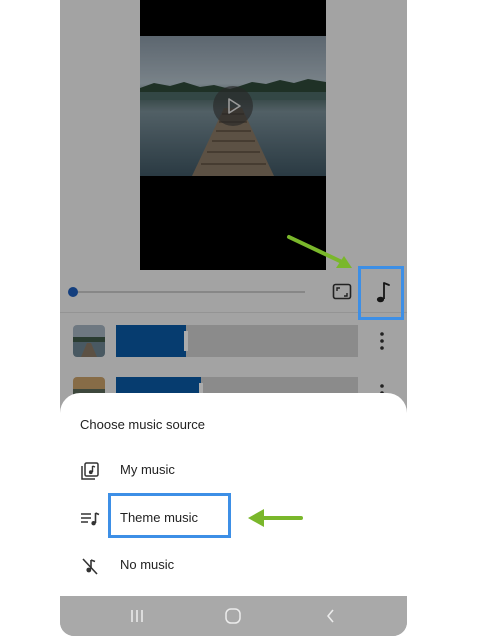 The height and width of the screenshot is (639, 493). I want to click on music-library-icon, so click(90, 471).